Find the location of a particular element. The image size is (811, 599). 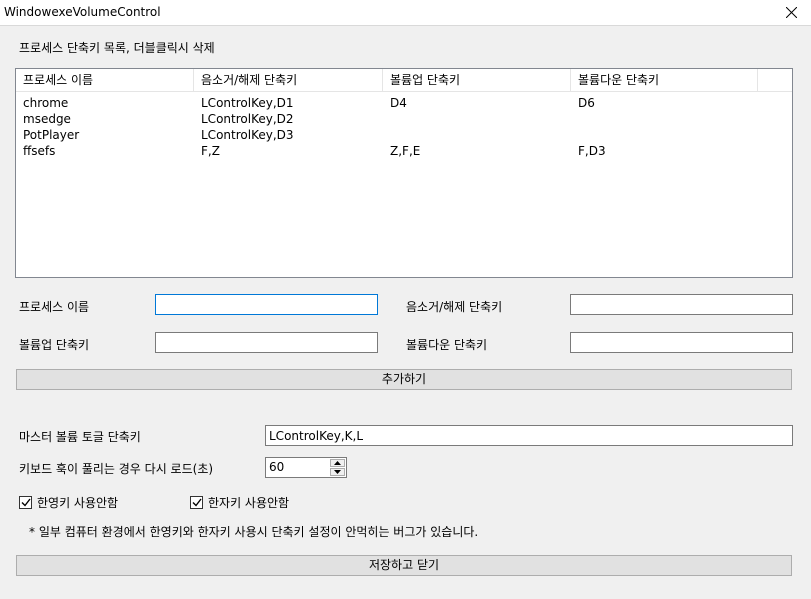

chevron-down-icon is located at coordinates (337, 472).